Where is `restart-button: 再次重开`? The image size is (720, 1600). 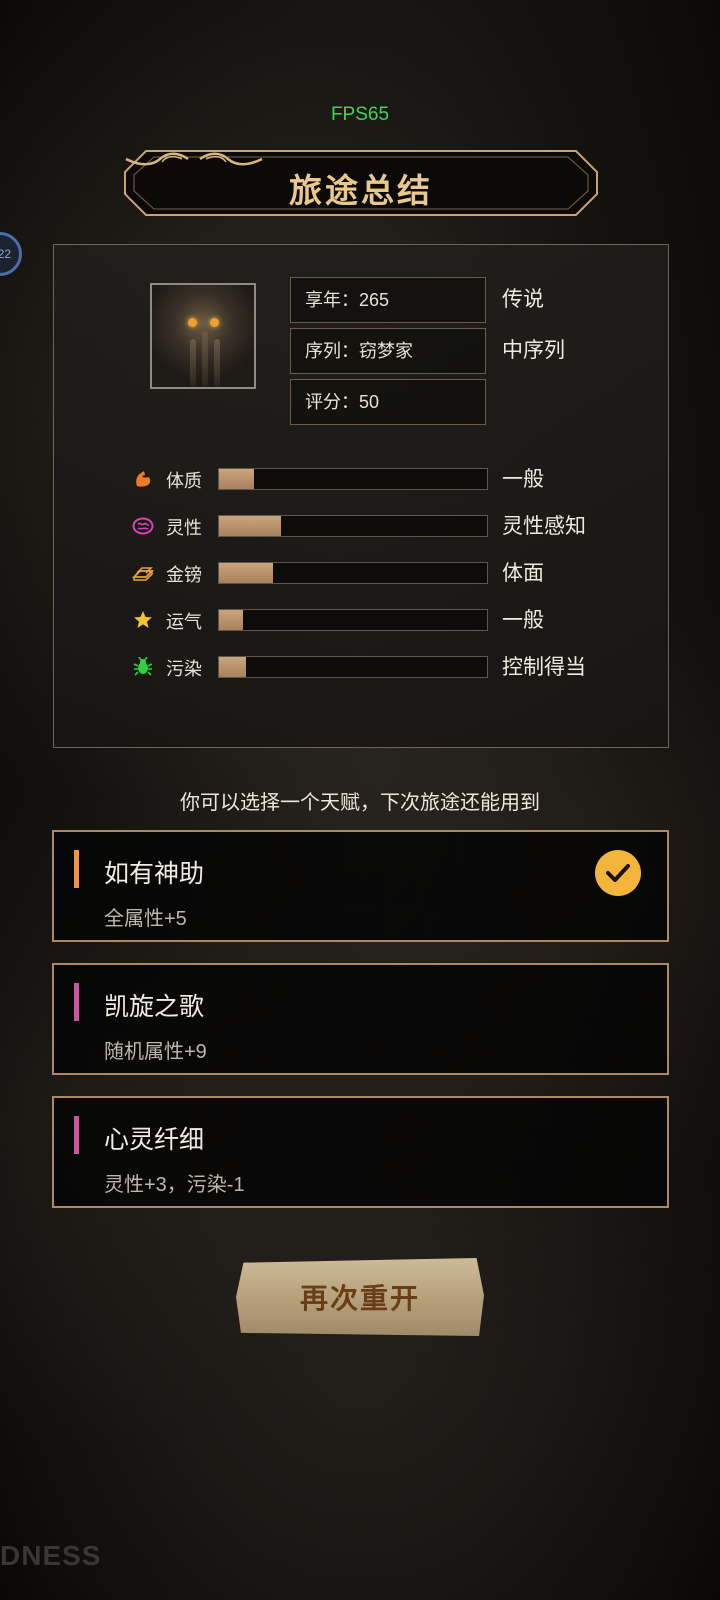
restart-button: 再次重开 is located at coordinates (360, 1297).